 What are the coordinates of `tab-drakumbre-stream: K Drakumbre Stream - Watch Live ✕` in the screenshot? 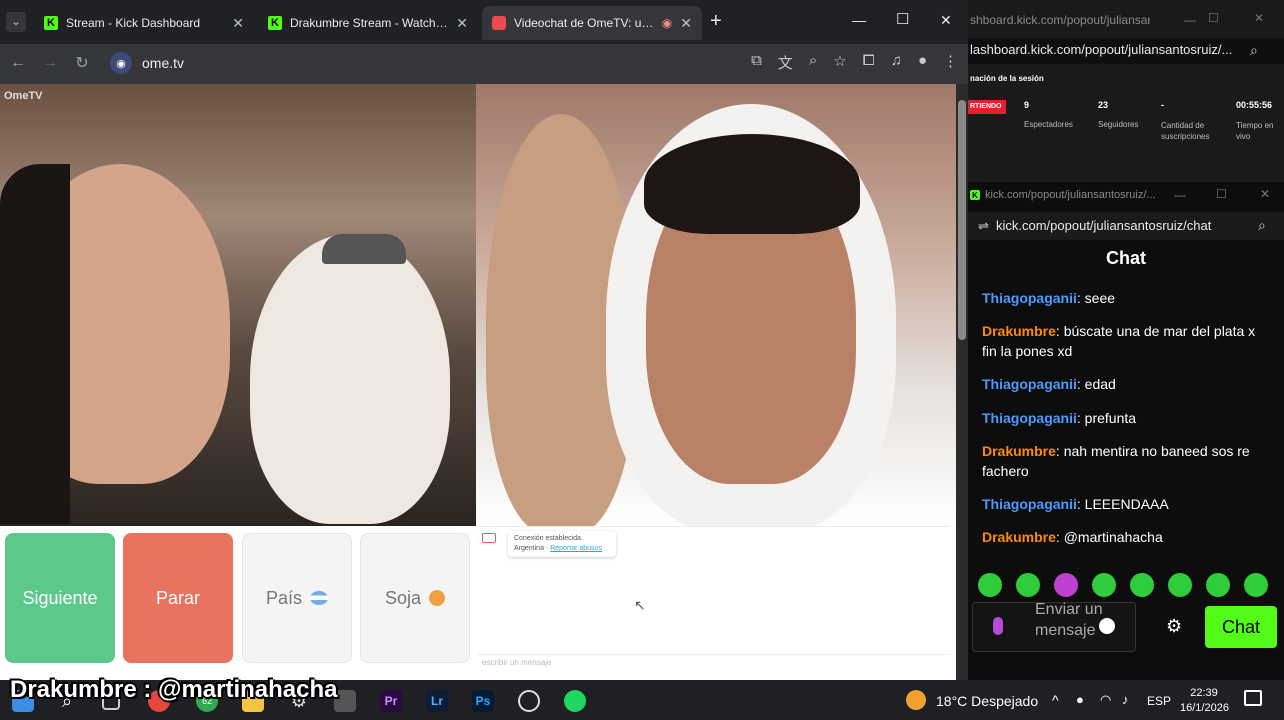 It's located at (368, 23).